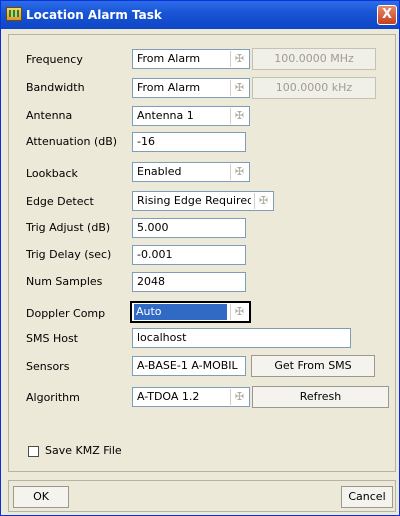  What do you see at coordinates (169, 87) in the screenshot?
I see `bandwidth-combo-value: From Alarm` at bounding box center [169, 87].